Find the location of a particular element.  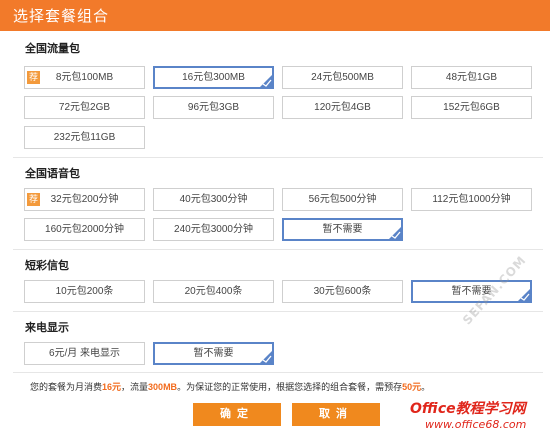

option-voice-160yuan-2000min: 160元包2000分钟 is located at coordinates (84, 229).